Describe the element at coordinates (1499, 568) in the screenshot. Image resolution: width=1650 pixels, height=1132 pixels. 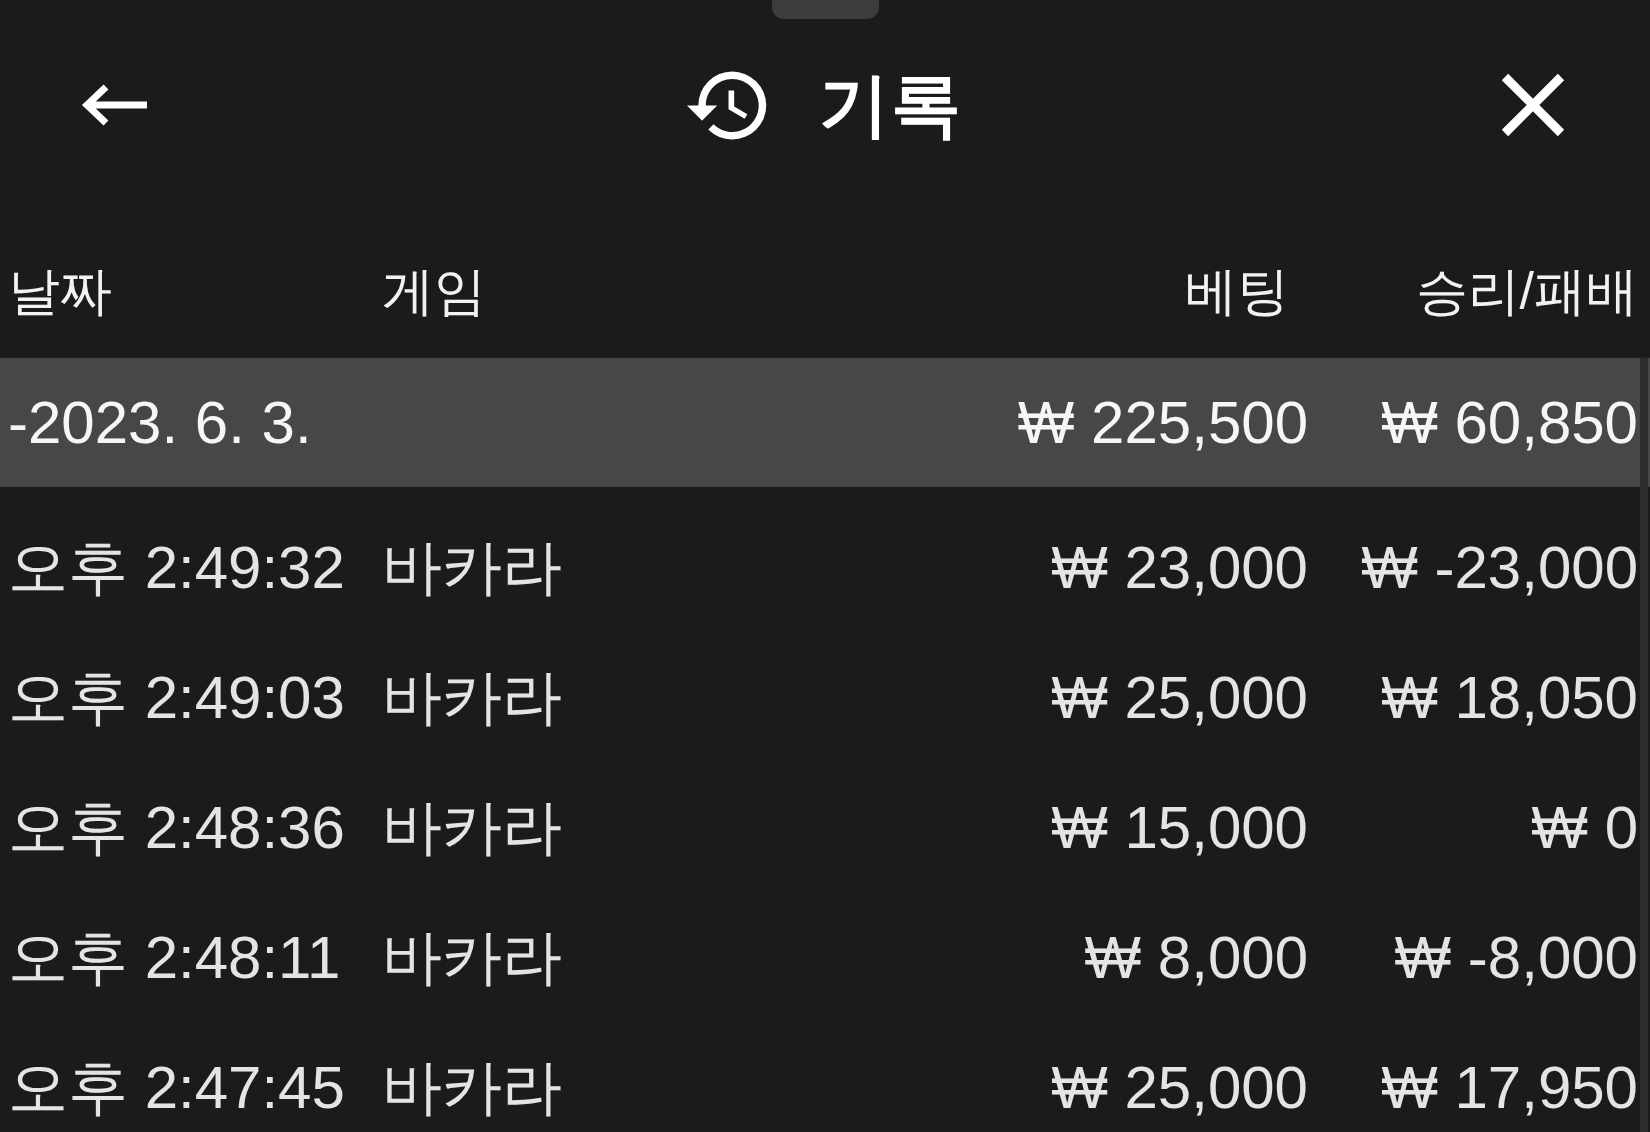
I see `table-cell: ₩ -23,000` at that location.